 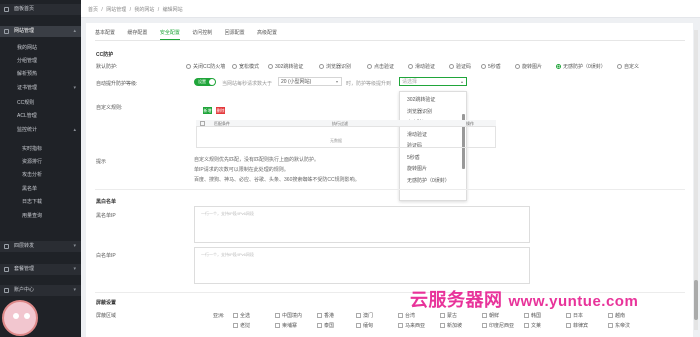 I want to click on region-row2-5: 马来西亚, so click(x=411, y=325).